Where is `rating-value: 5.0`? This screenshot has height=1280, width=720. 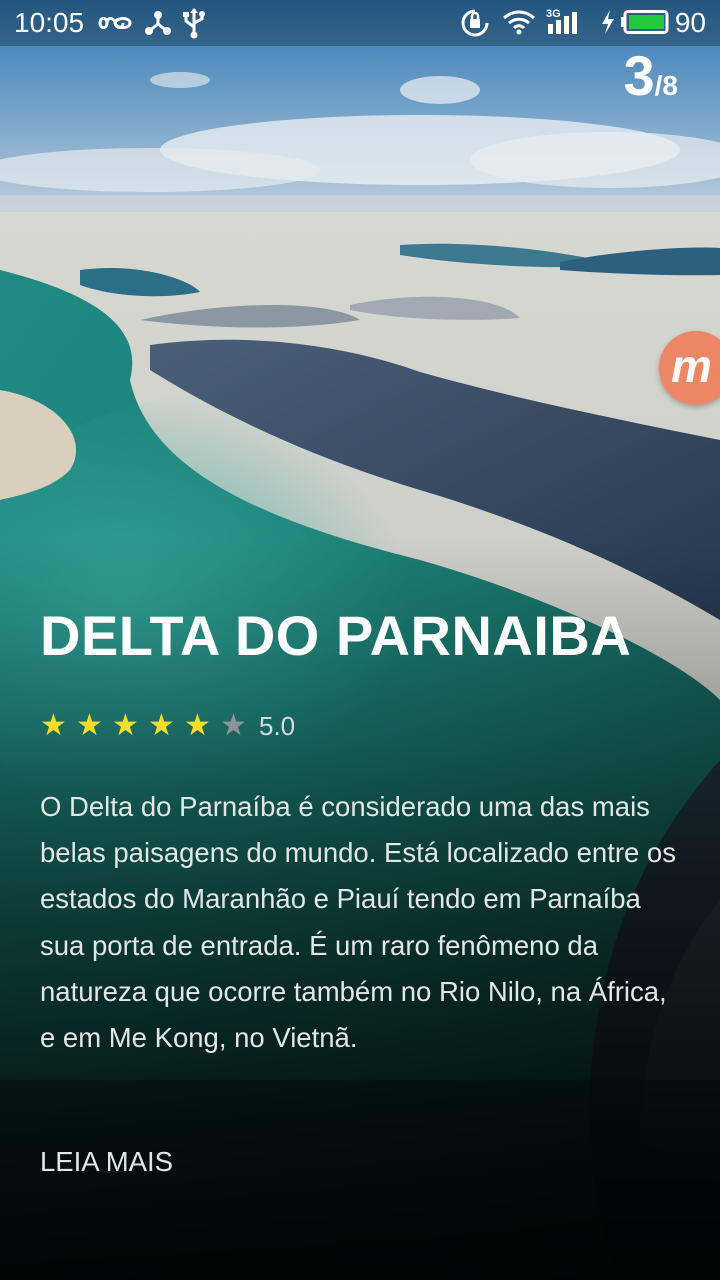 rating-value: 5.0 is located at coordinates (277, 726).